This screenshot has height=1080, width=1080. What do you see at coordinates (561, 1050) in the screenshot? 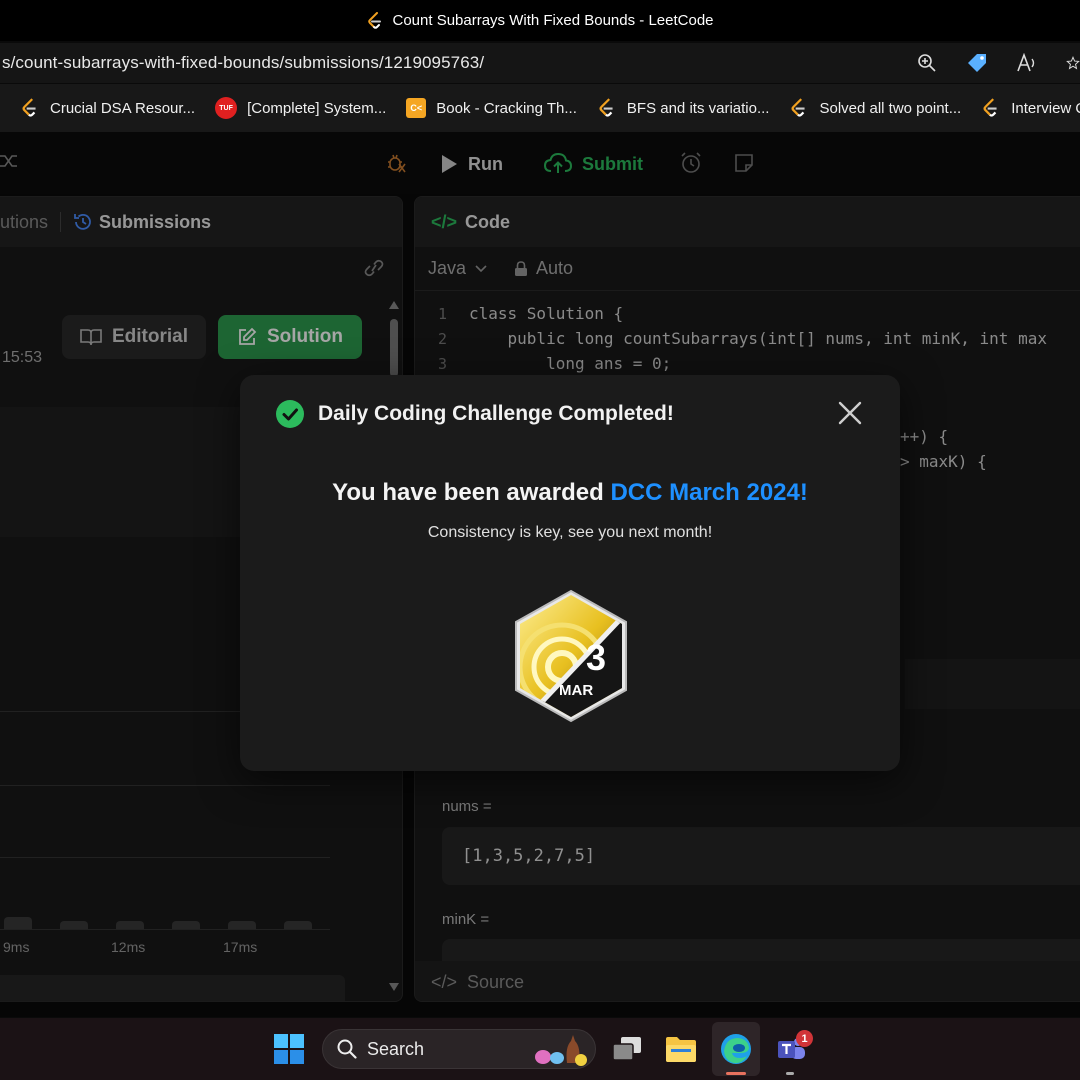
I see `easter-eggs-icon` at bounding box center [561, 1050].